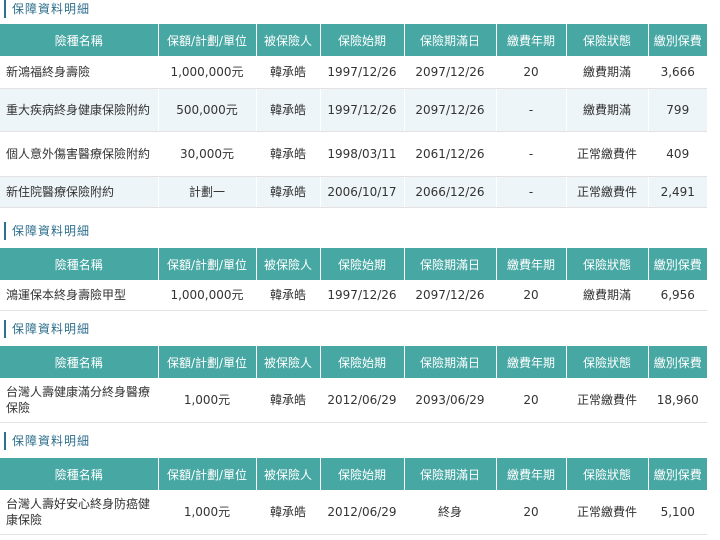 The height and width of the screenshot is (540, 720). Describe the element at coordinates (677, 110) in the screenshot. I see `premium-cell: 799` at that location.